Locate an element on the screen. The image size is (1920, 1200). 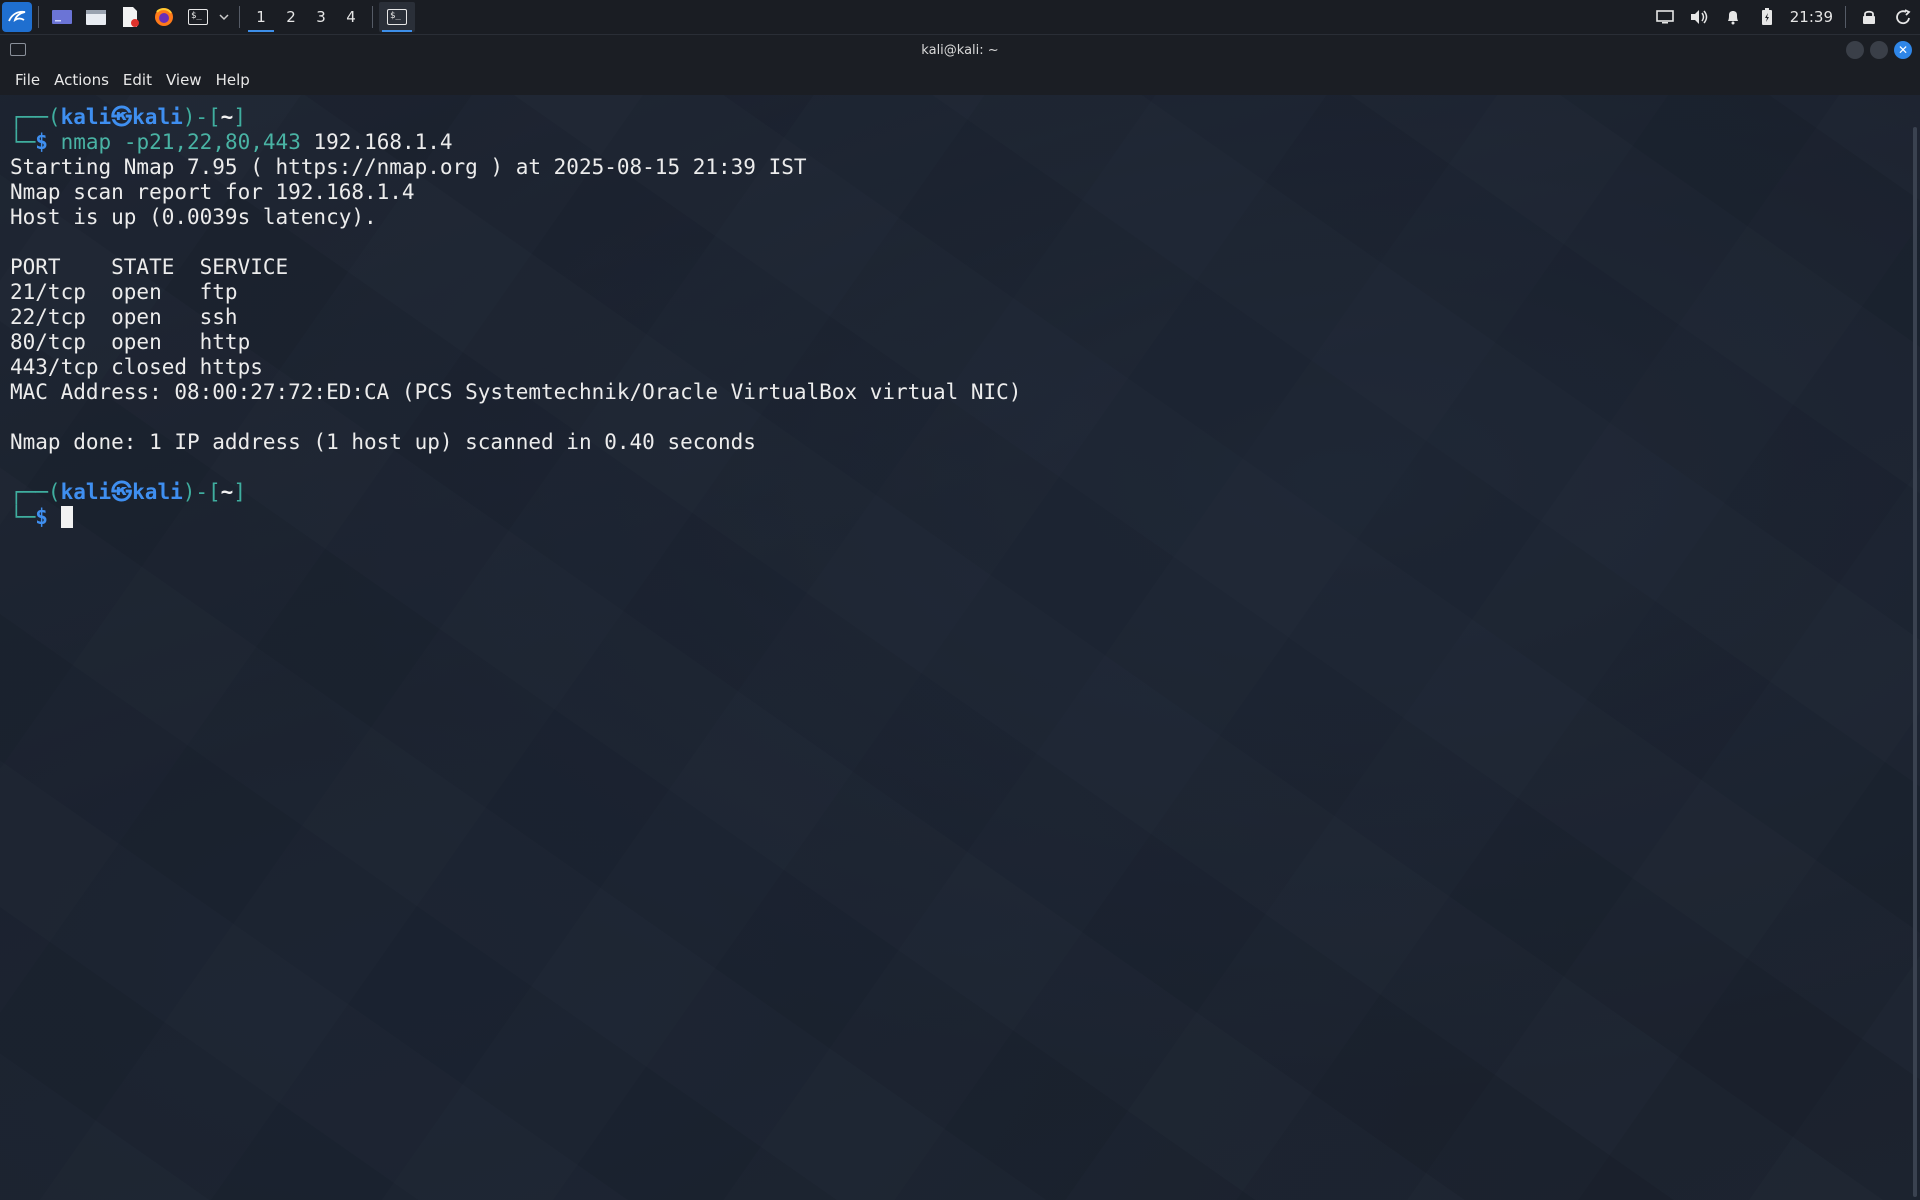
minimize-button is located at coordinates (1855, 50).